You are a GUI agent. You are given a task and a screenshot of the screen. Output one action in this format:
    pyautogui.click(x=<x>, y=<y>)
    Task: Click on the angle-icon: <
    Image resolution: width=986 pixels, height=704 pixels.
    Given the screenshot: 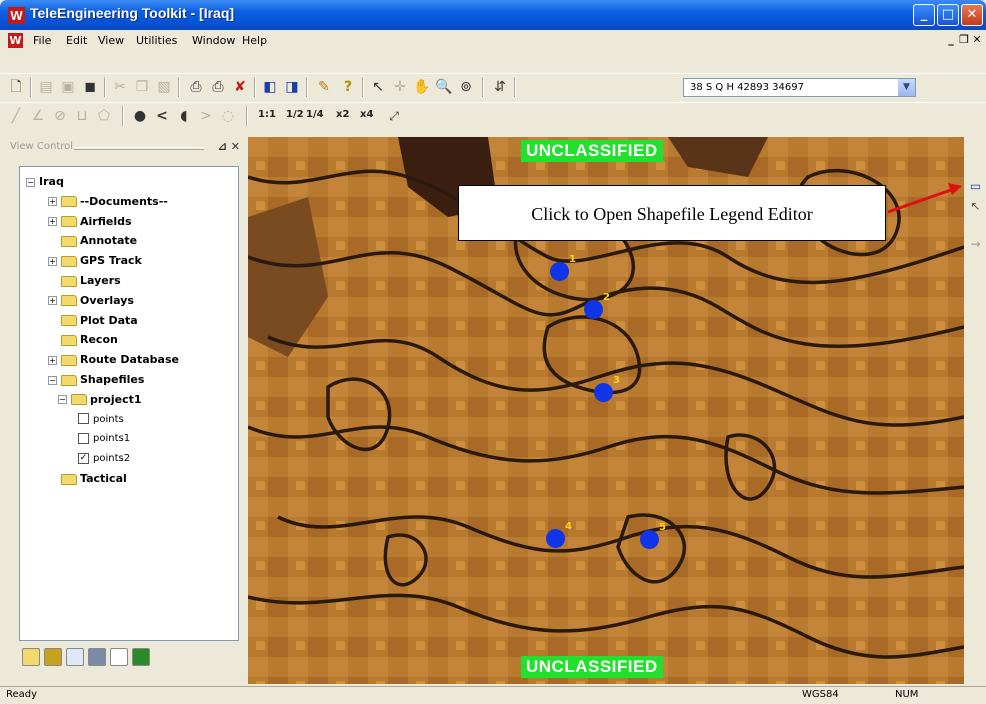 What is the action you would take?
    pyautogui.click(x=162, y=116)
    